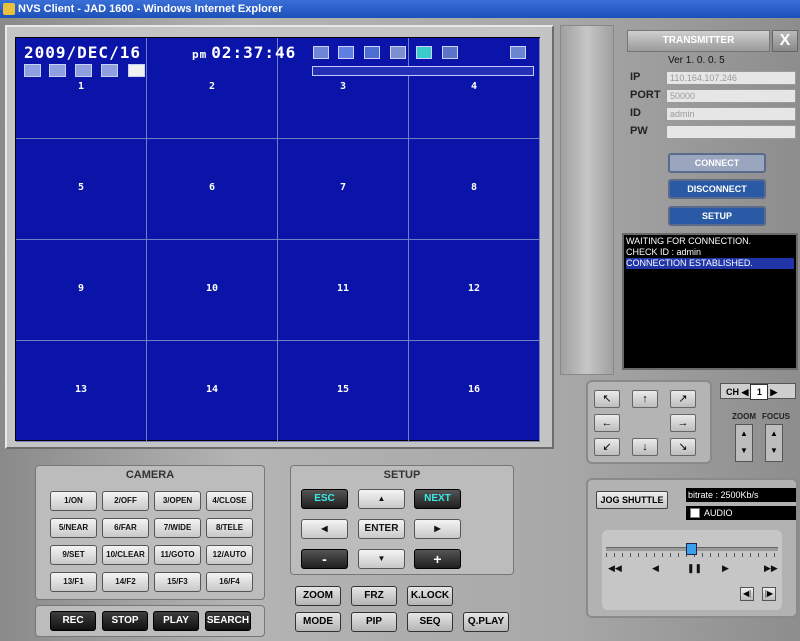 This screenshot has width=800, height=641. What do you see at coordinates (228, 621) in the screenshot?
I see `search-button: SEARCH` at bounding box center [228, 621].